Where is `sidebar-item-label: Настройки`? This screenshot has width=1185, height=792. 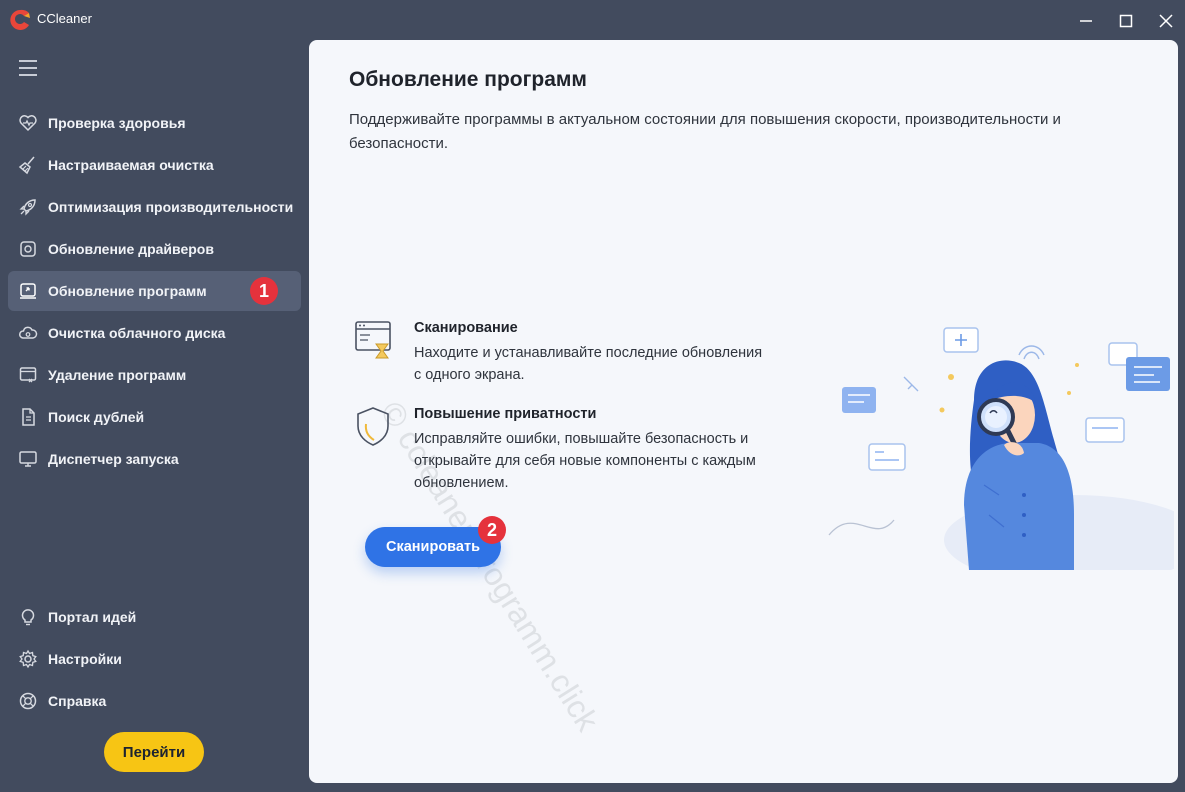
sidebar-item-label: Настройки is located at coordinates (85, 659).